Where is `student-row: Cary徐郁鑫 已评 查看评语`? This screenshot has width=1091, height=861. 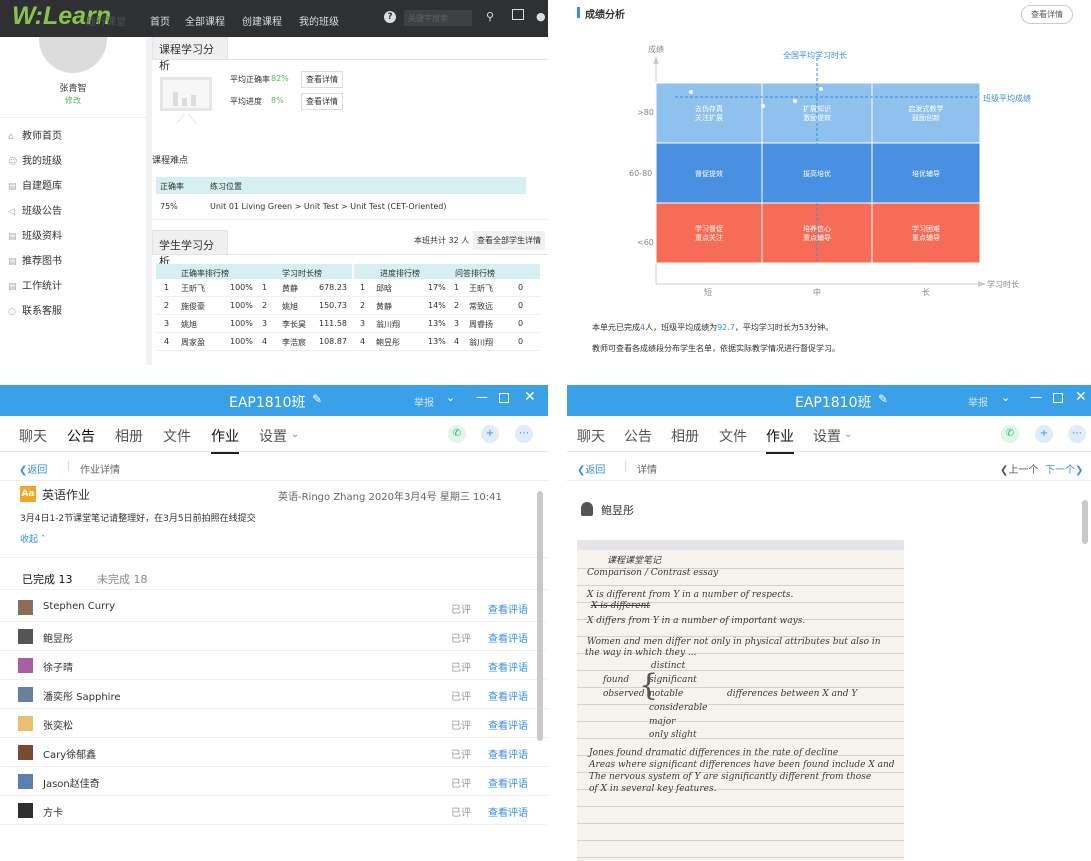
student-row: Cary徐郁鑫 已评 查看评语 is located at coordinates (274, 752).